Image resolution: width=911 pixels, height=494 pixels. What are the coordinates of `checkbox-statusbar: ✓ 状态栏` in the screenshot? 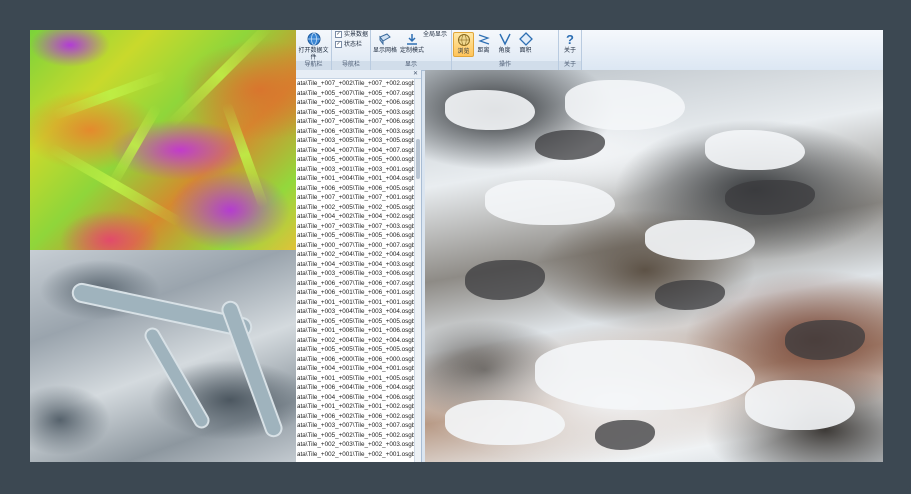 It's located at (348, 45).